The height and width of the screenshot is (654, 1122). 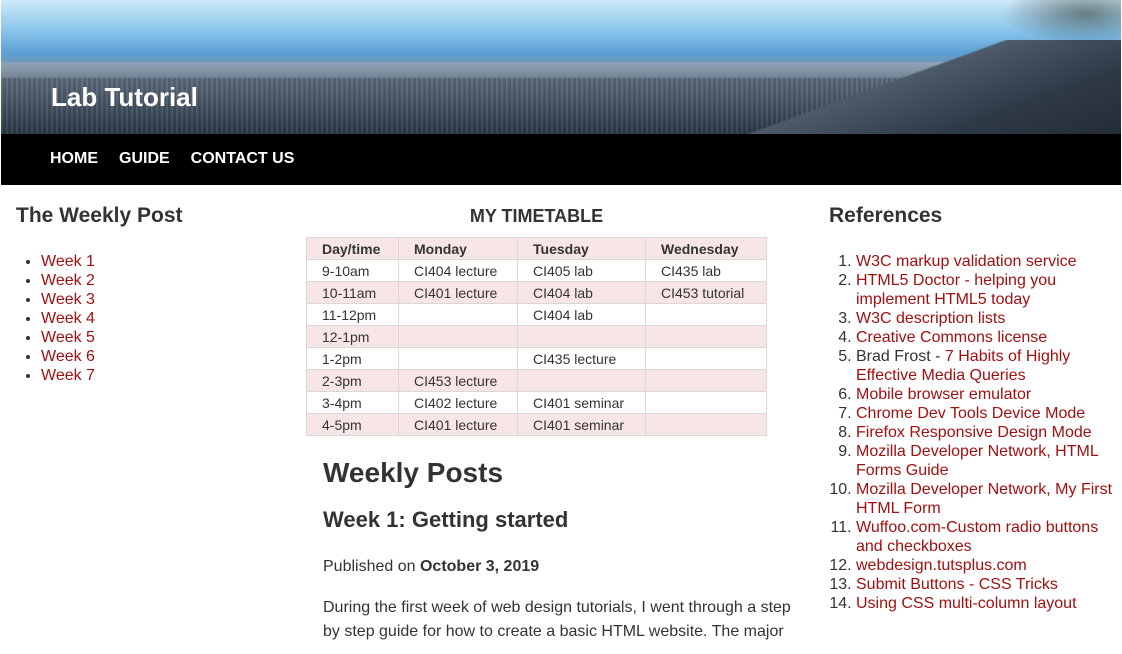 I want to click on list-item: Creative Commons license, so click(x=985, y=337).